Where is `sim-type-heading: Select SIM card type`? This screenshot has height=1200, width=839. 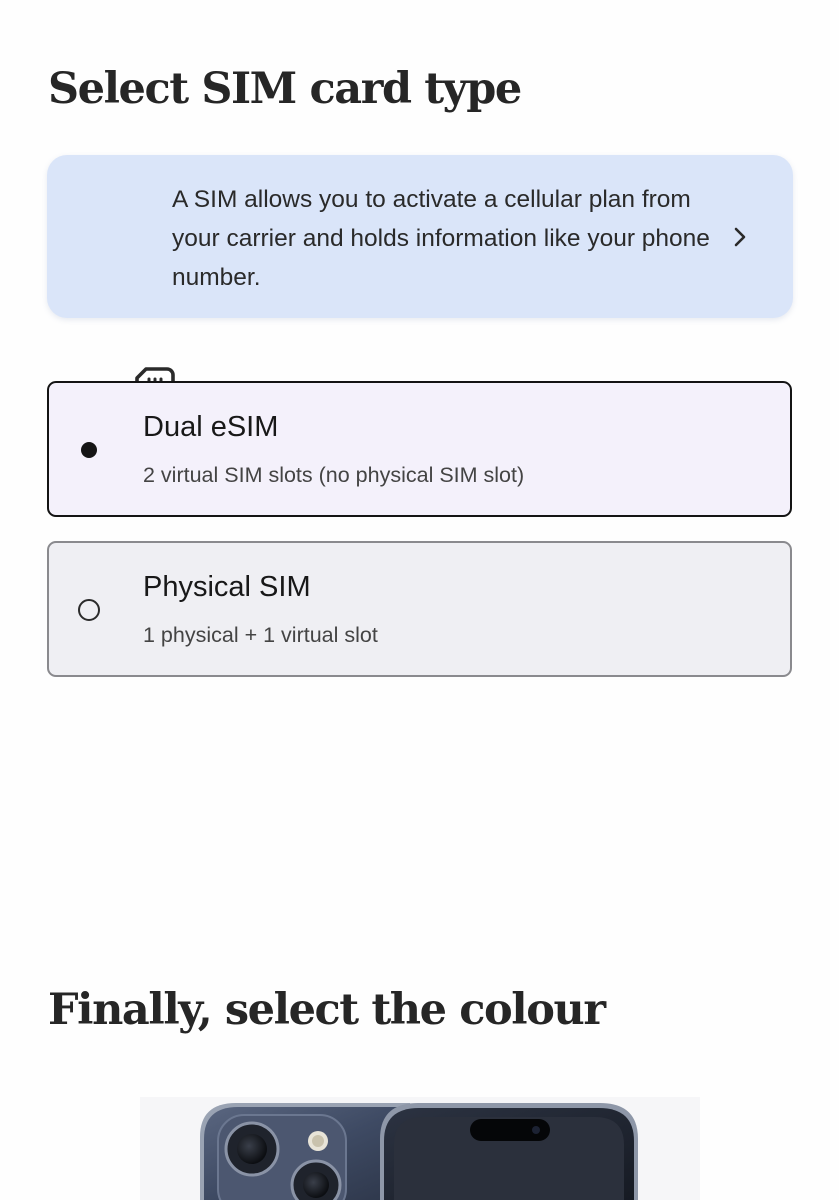 sim-type-heading: Select SIM card type is located at coordinates (285, 89).